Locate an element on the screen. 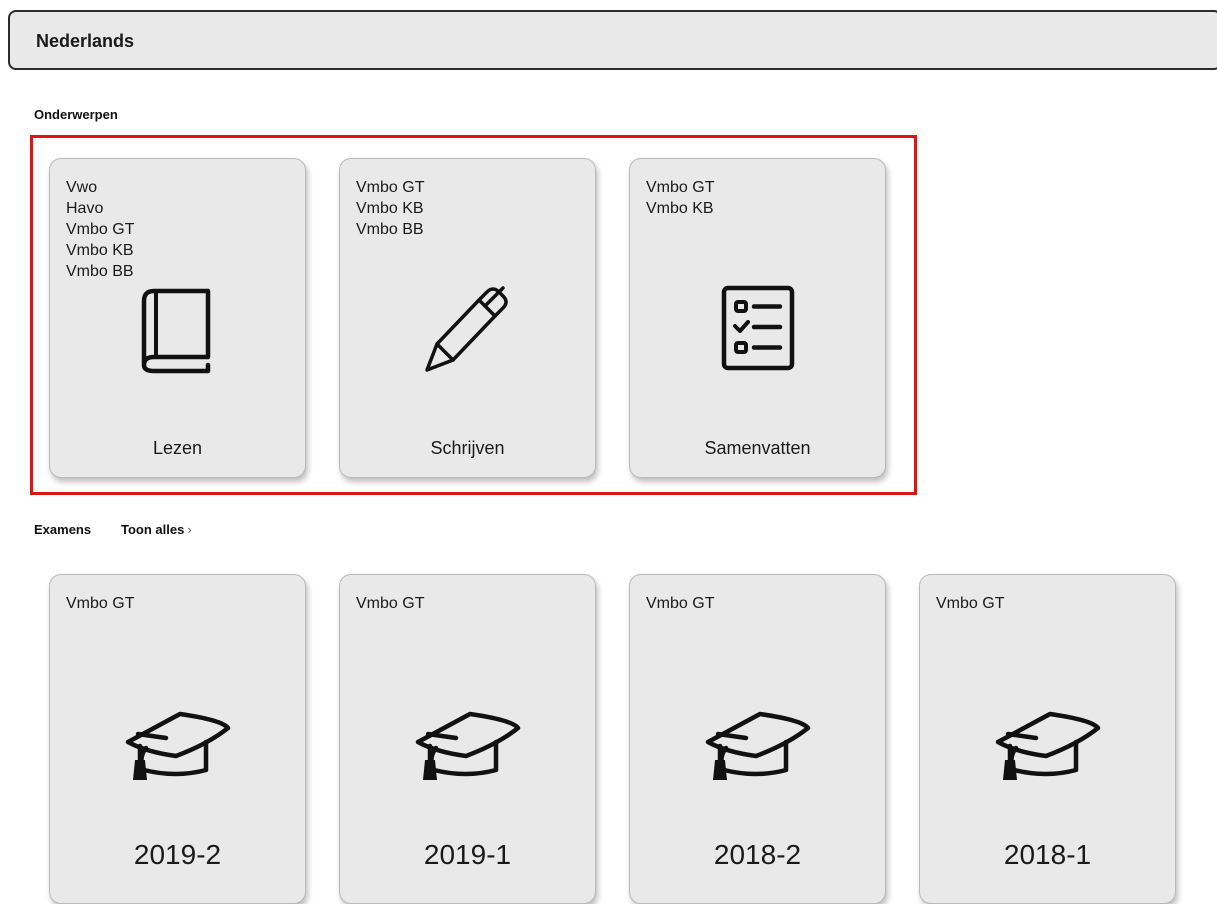  checklist-icon is located at coordinates (757, 328).